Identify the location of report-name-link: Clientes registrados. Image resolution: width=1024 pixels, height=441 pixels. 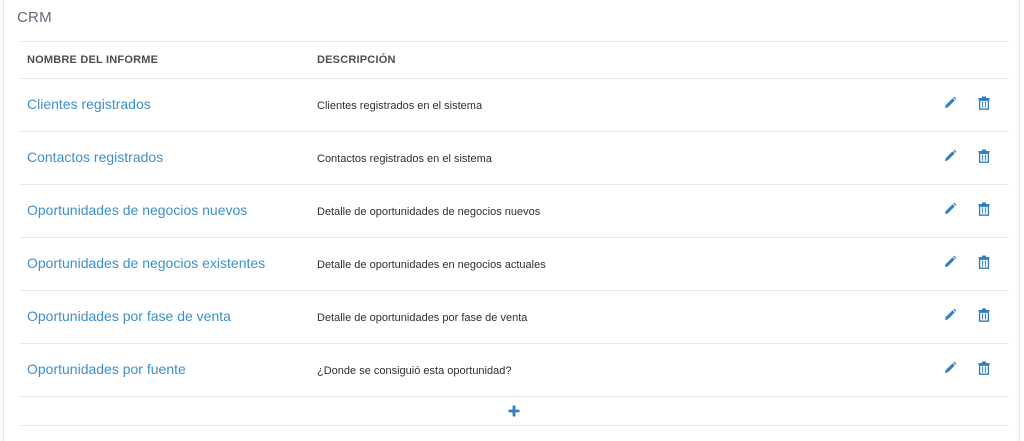
(168, 104).